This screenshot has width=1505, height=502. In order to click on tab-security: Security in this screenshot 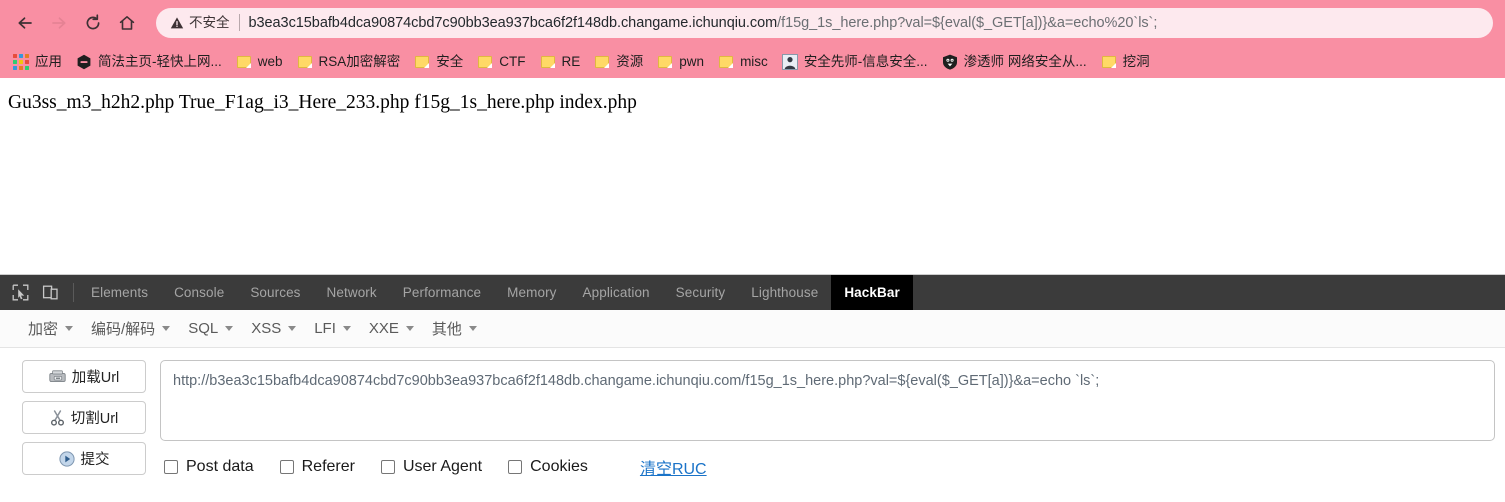, I will do `click(701, 292)`.